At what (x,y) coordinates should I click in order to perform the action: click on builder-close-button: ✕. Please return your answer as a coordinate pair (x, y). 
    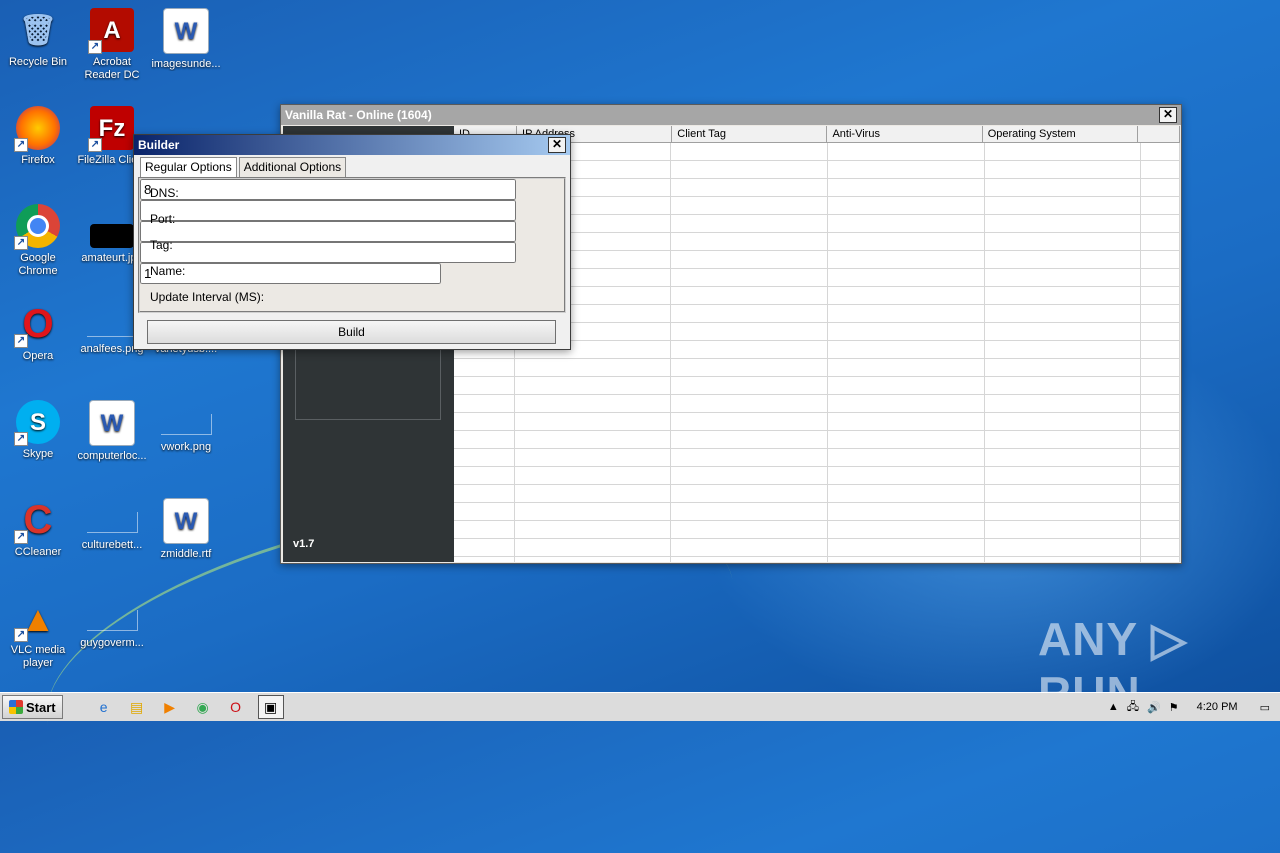
    Looking at the image, I should click on (557, 145).